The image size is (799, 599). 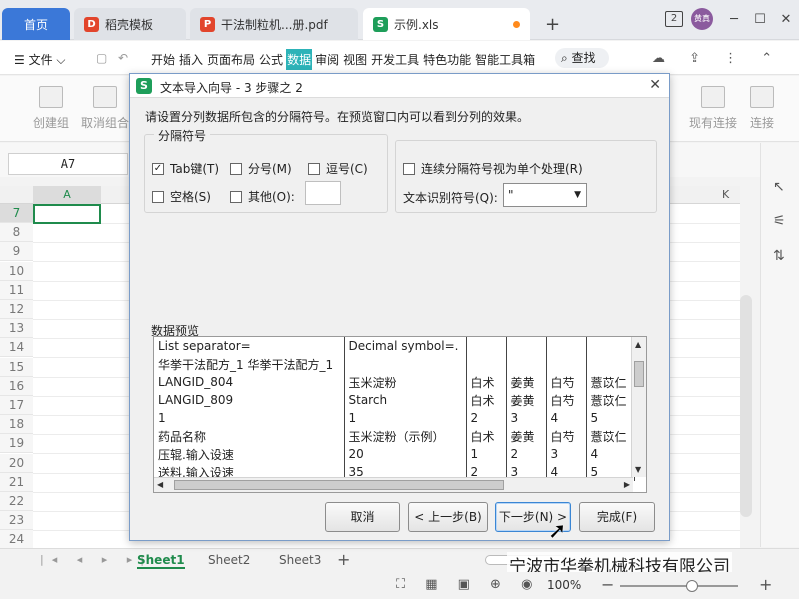 What do you see at coordinates (582, 58) in the screenshot?
I see `search-button: ⌕ 查找` at bounding box center [582, 58].